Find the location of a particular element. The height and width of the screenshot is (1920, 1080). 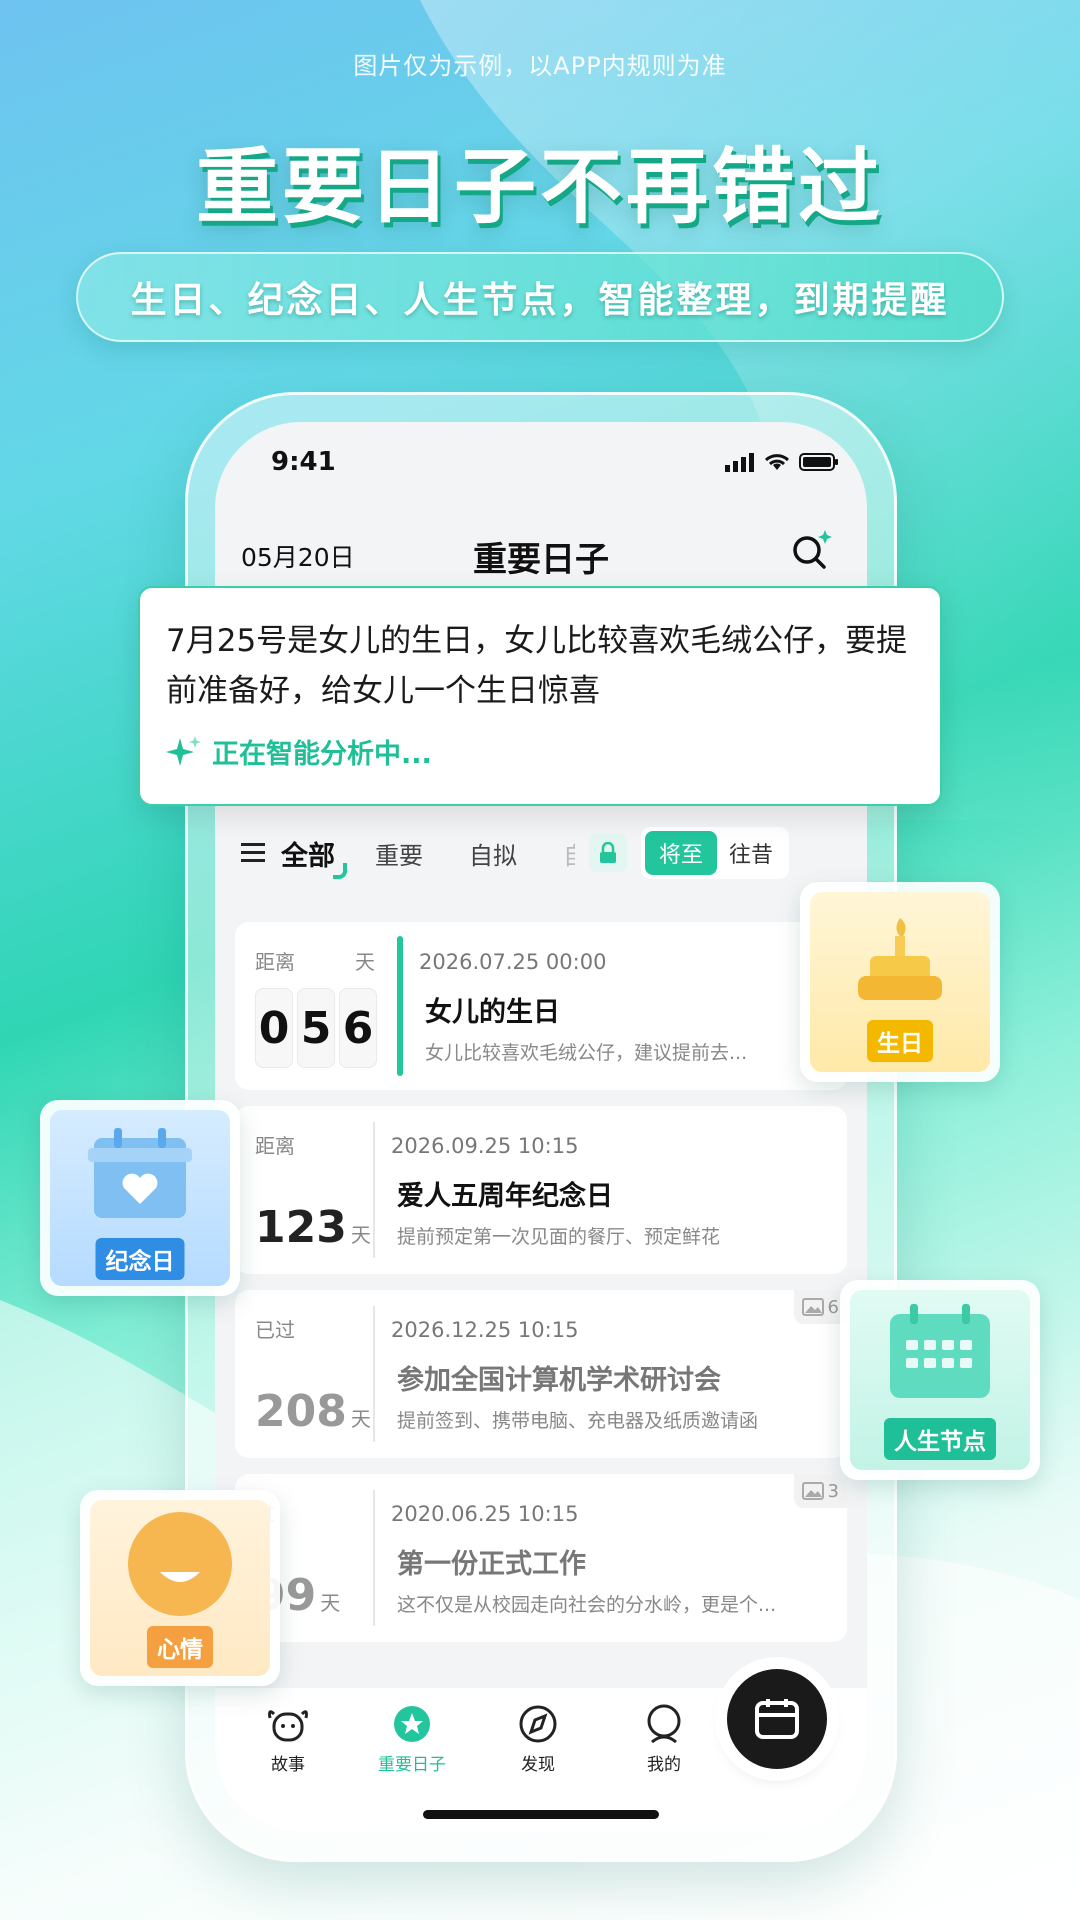

page-title: 重要日子 is located at coordinates (541, 560).